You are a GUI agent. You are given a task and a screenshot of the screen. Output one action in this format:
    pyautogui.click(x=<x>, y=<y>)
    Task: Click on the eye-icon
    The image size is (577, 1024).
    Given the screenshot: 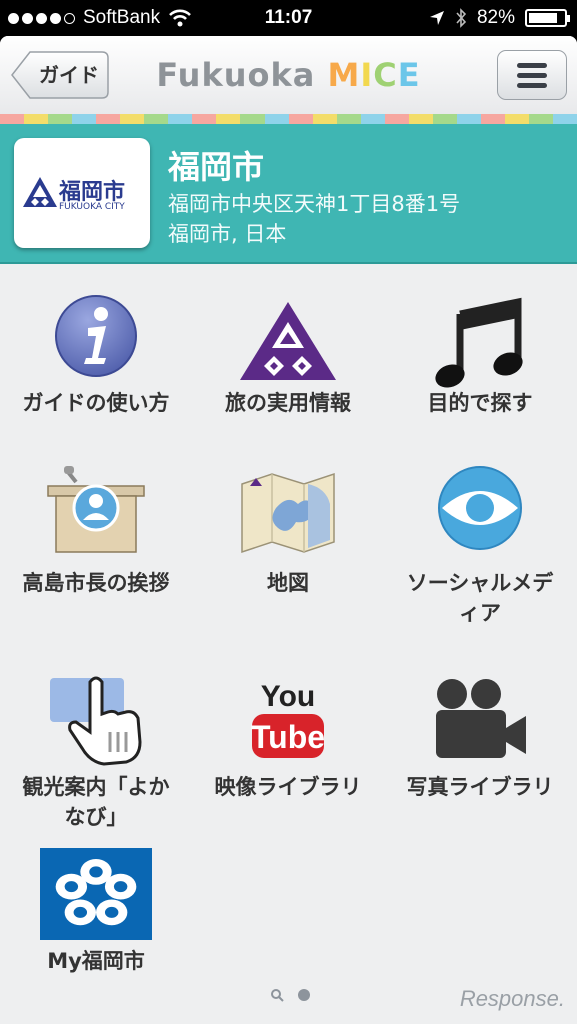 What is the action you would take?
    pyautogui.click(x=480, y=508)
    